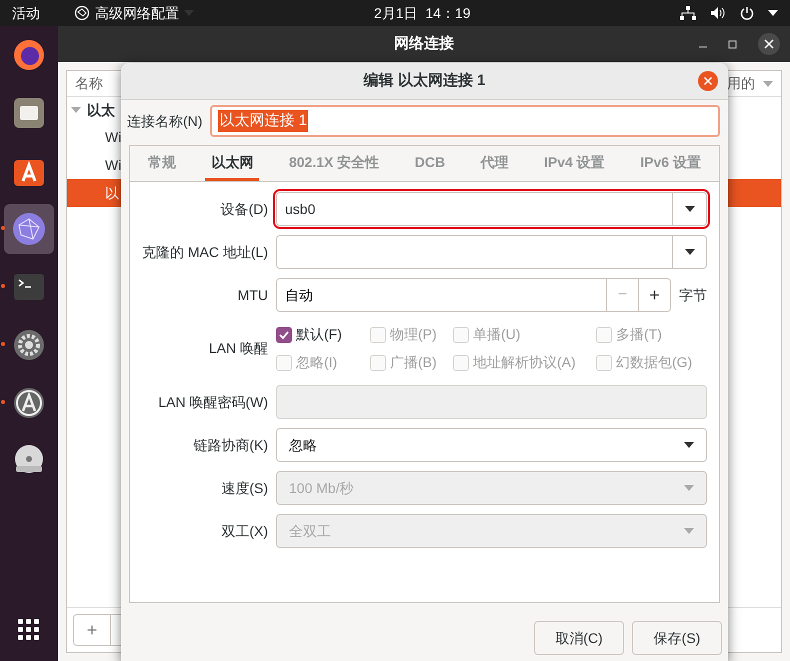 The width and height of the screenshot is (790, 661). What do you see at coordinates (244, 488) in the screenshot?
I see `field-label: 速度(S)` at bounding box center [244, 488].